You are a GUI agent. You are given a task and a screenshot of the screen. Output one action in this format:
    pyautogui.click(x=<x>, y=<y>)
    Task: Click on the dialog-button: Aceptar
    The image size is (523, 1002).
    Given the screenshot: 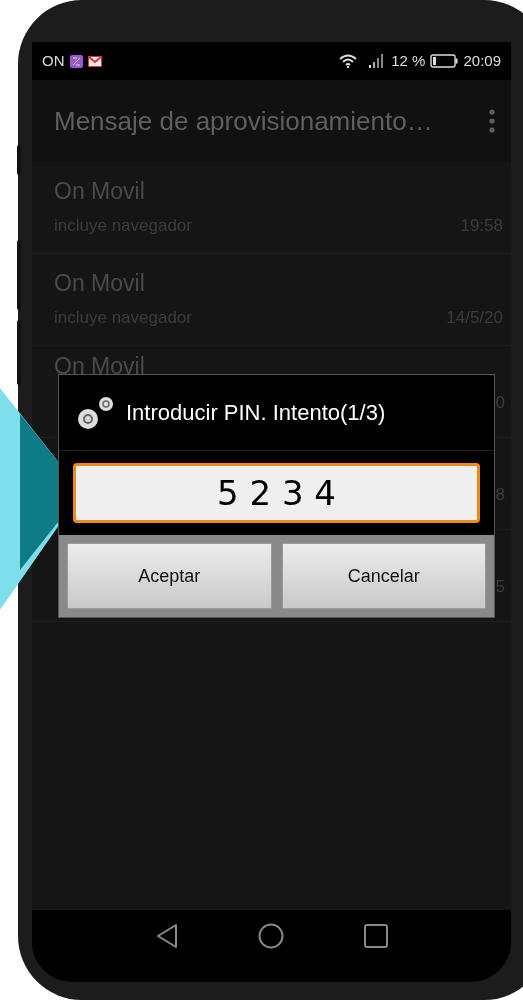 What is the action you would take?
    pyautogui.click(x=169, y=576)
    